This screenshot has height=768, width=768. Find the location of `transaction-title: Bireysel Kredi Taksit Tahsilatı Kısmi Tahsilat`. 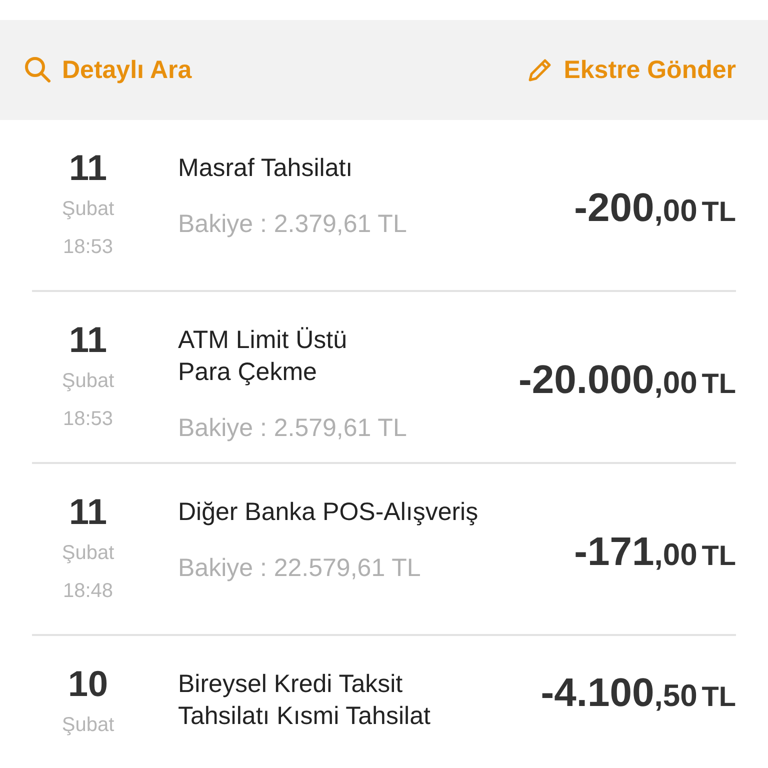

transaction-title: Bireysel Kredi Taksit Tahsilatı Kısmi Tahsilat is located at coordinates (305, 700).